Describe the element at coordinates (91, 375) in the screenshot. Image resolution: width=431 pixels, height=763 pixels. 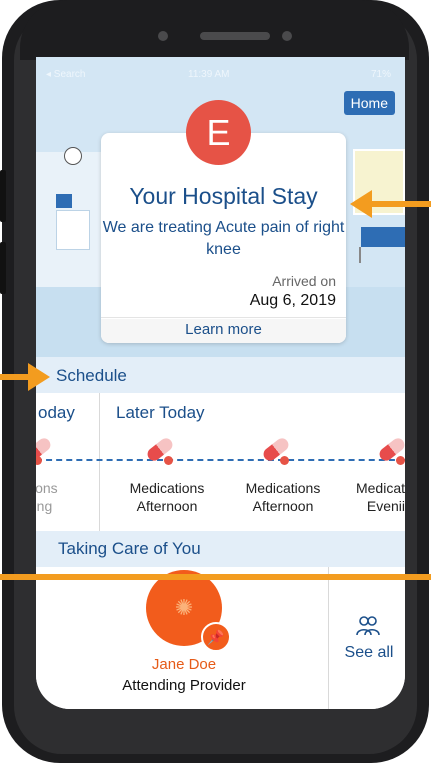
I see `schedule-title: Schedule` at that location.